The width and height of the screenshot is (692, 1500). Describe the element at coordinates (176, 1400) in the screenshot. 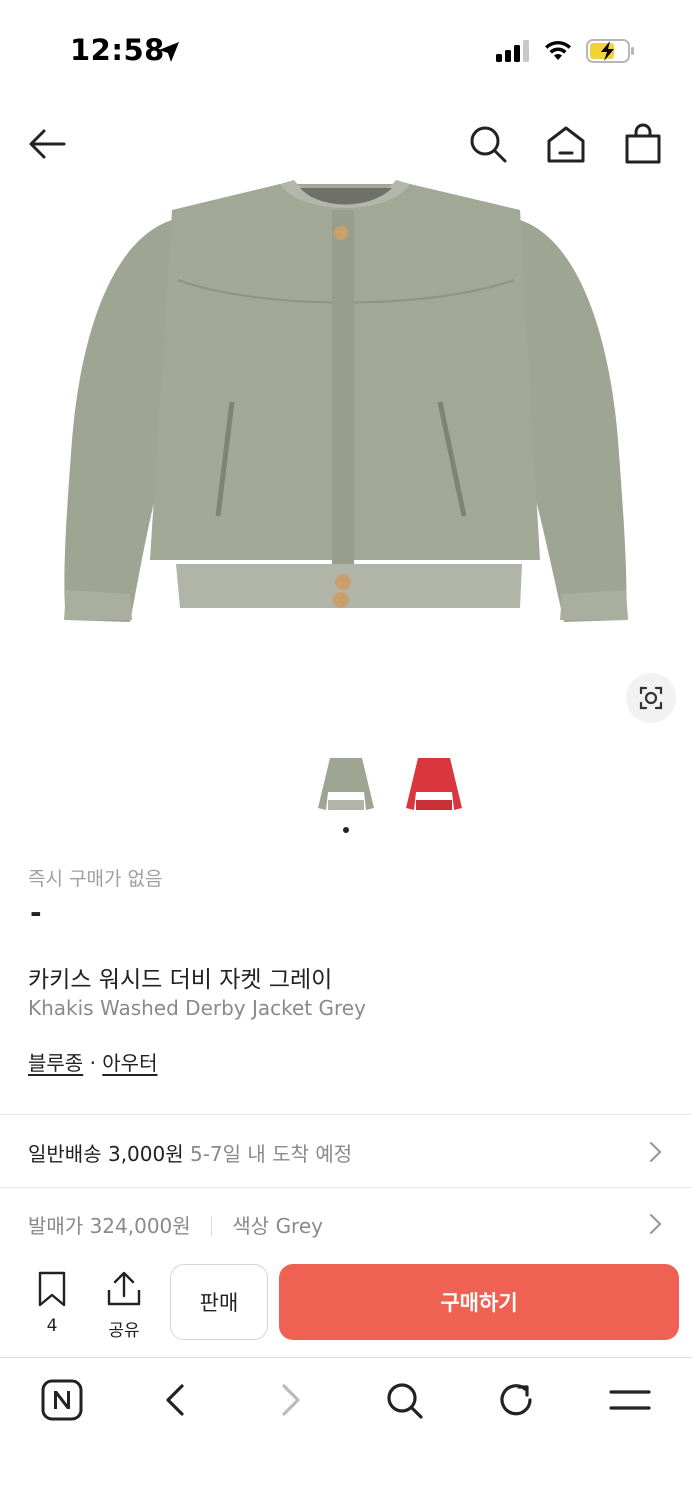

I see `chevron-left-icon` at that location.